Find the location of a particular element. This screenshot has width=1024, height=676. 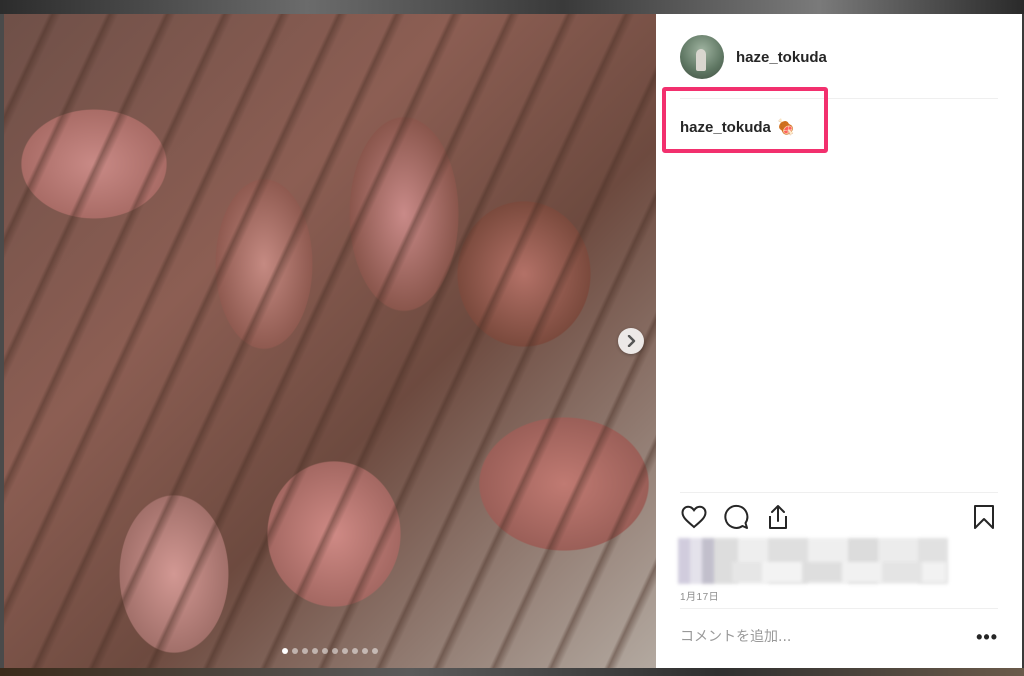

likes-info-blurred is located at coordinates (813, 561).